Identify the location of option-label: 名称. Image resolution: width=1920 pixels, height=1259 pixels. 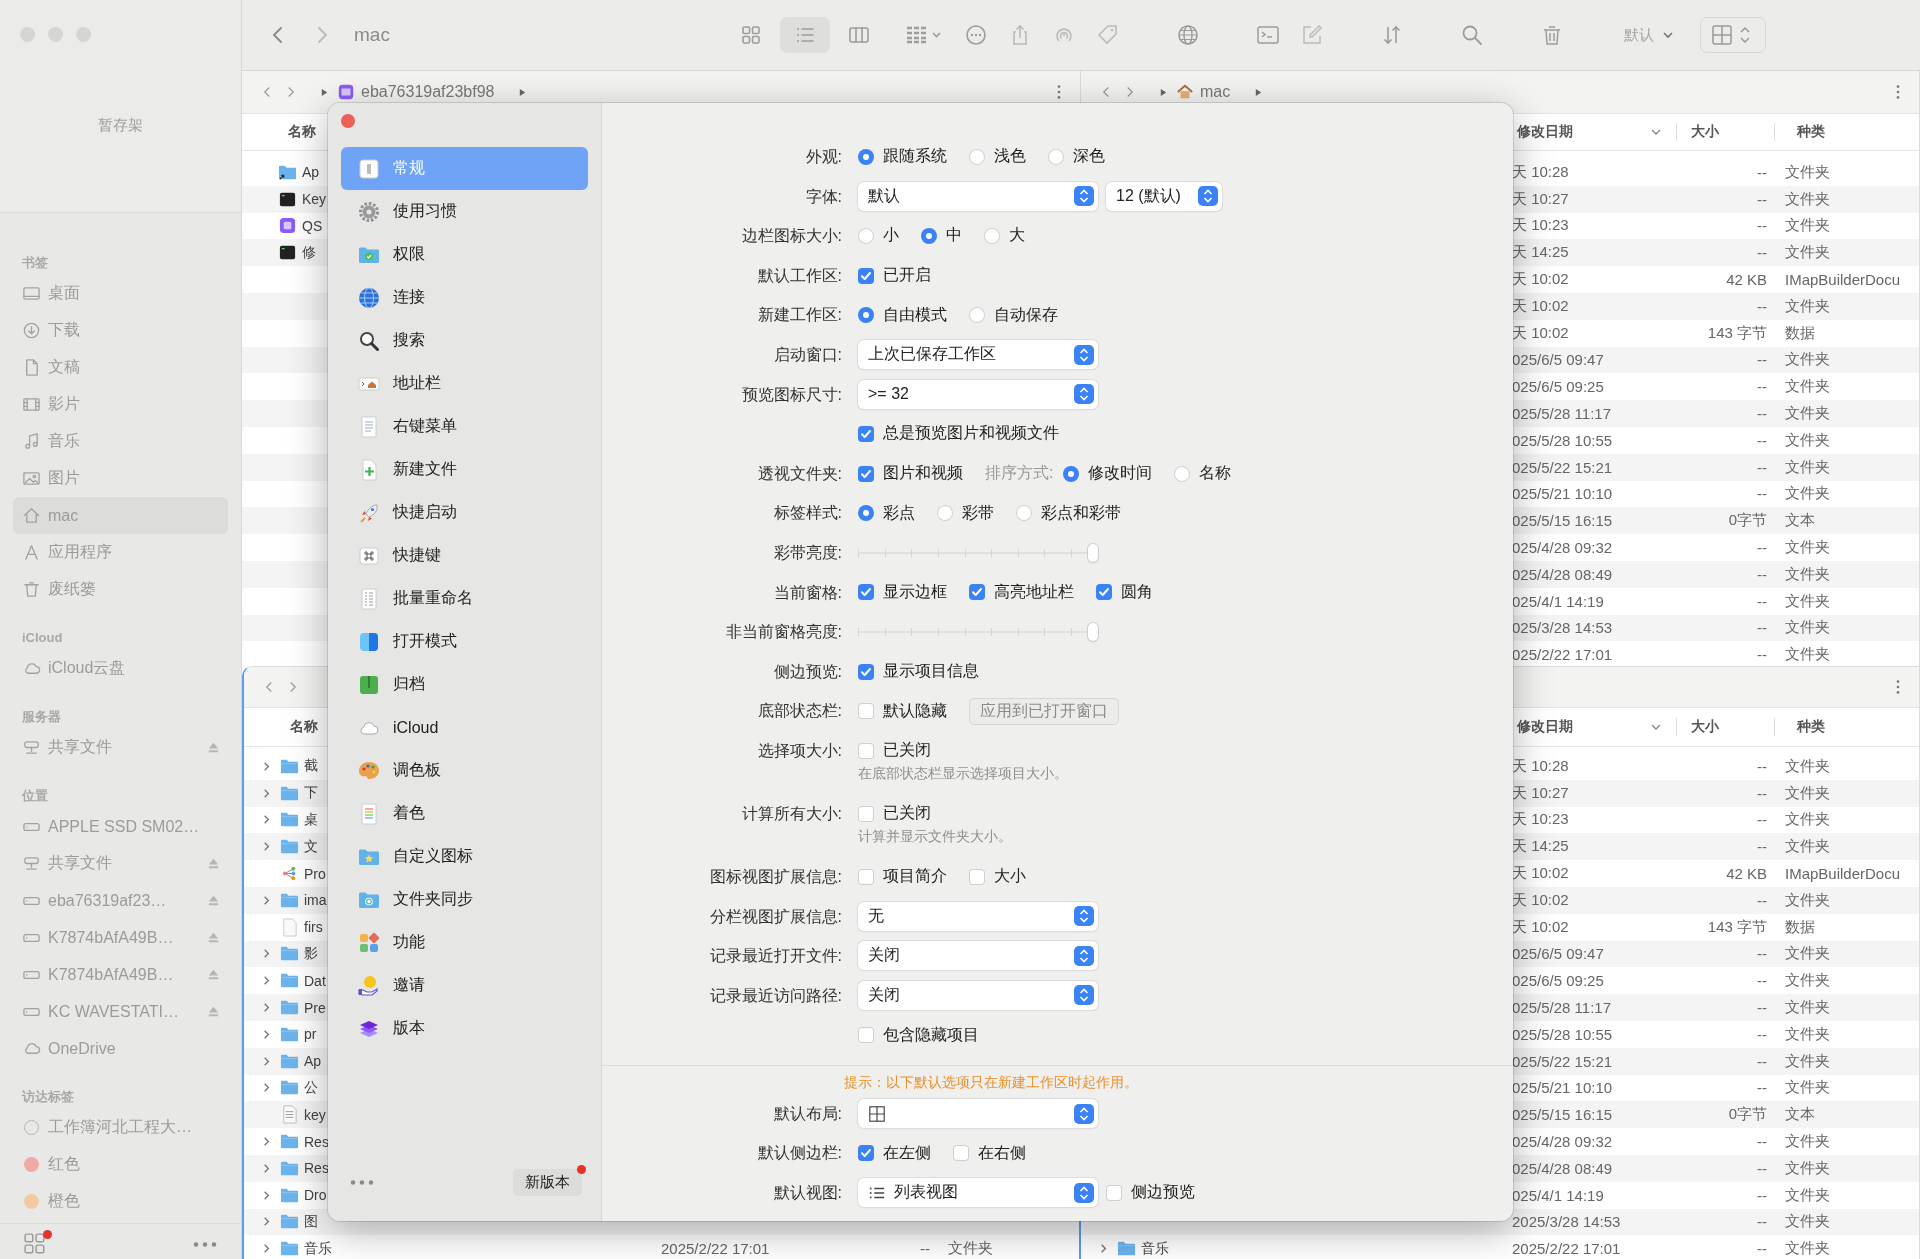
(1215, 474).